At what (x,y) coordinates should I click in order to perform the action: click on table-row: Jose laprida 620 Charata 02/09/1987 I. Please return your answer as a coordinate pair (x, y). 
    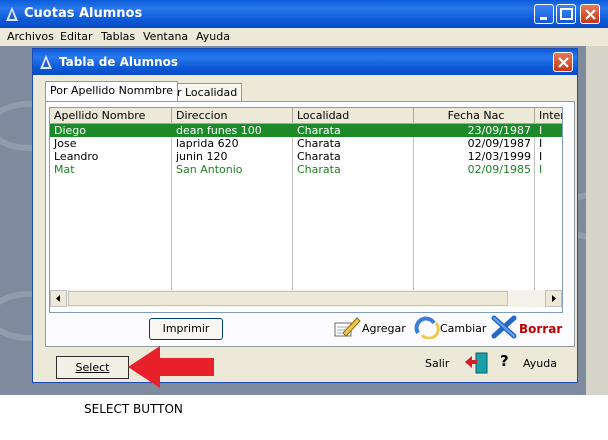
    Looking at the image, I should click on (306, 143).